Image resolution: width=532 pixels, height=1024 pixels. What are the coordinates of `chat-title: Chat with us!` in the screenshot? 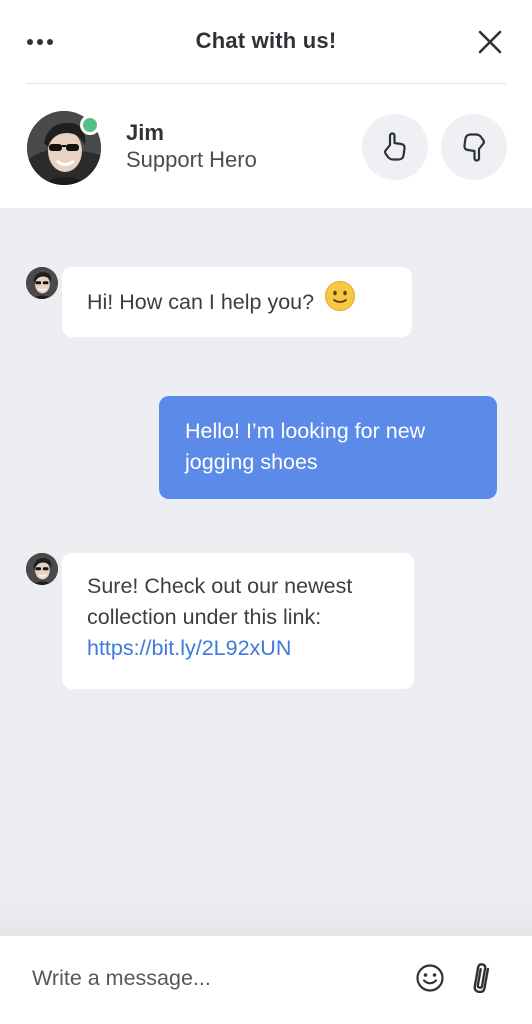 It's located at (266, 40).